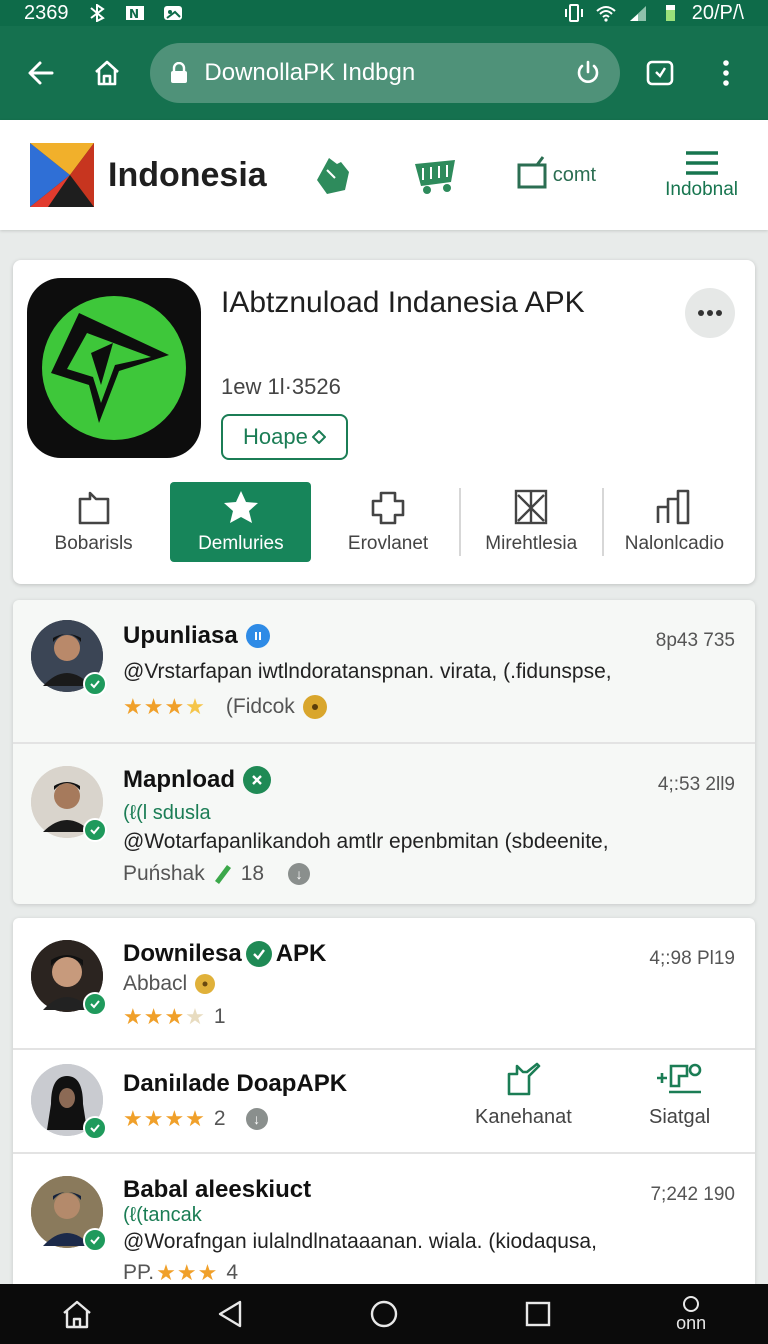 This screenshot has height=1344, width=768. I want to click on back-button, so click(41, 73).